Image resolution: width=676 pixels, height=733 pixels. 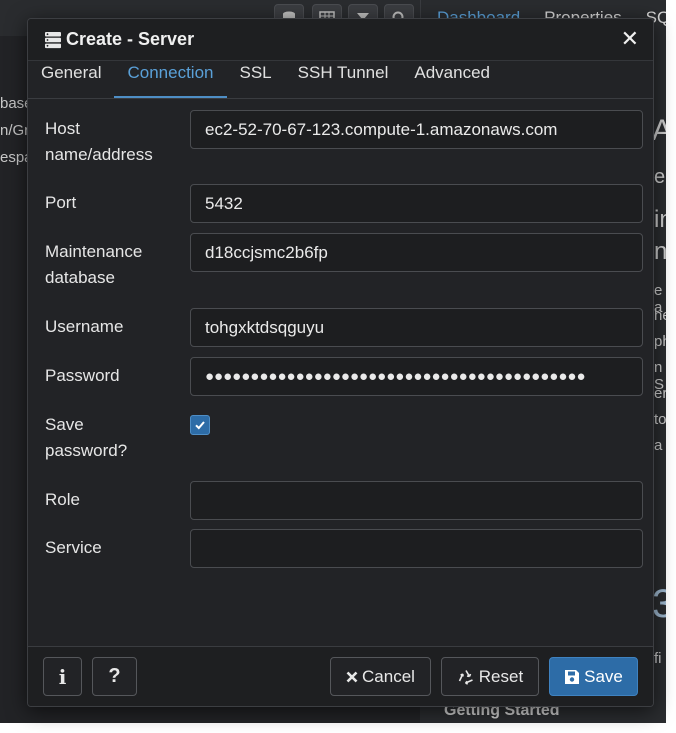 What do you see at coordinates (660, 419) in the screenshot?
I see `dashboard-fragment: to` at bounding box center [660, 419].